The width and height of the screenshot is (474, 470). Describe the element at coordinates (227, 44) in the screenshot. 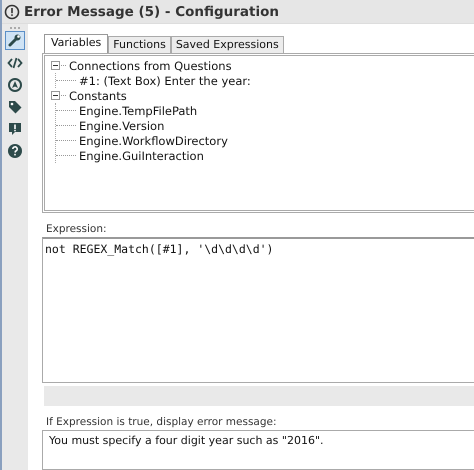

I see `tab: Saved Expressions` at that location.